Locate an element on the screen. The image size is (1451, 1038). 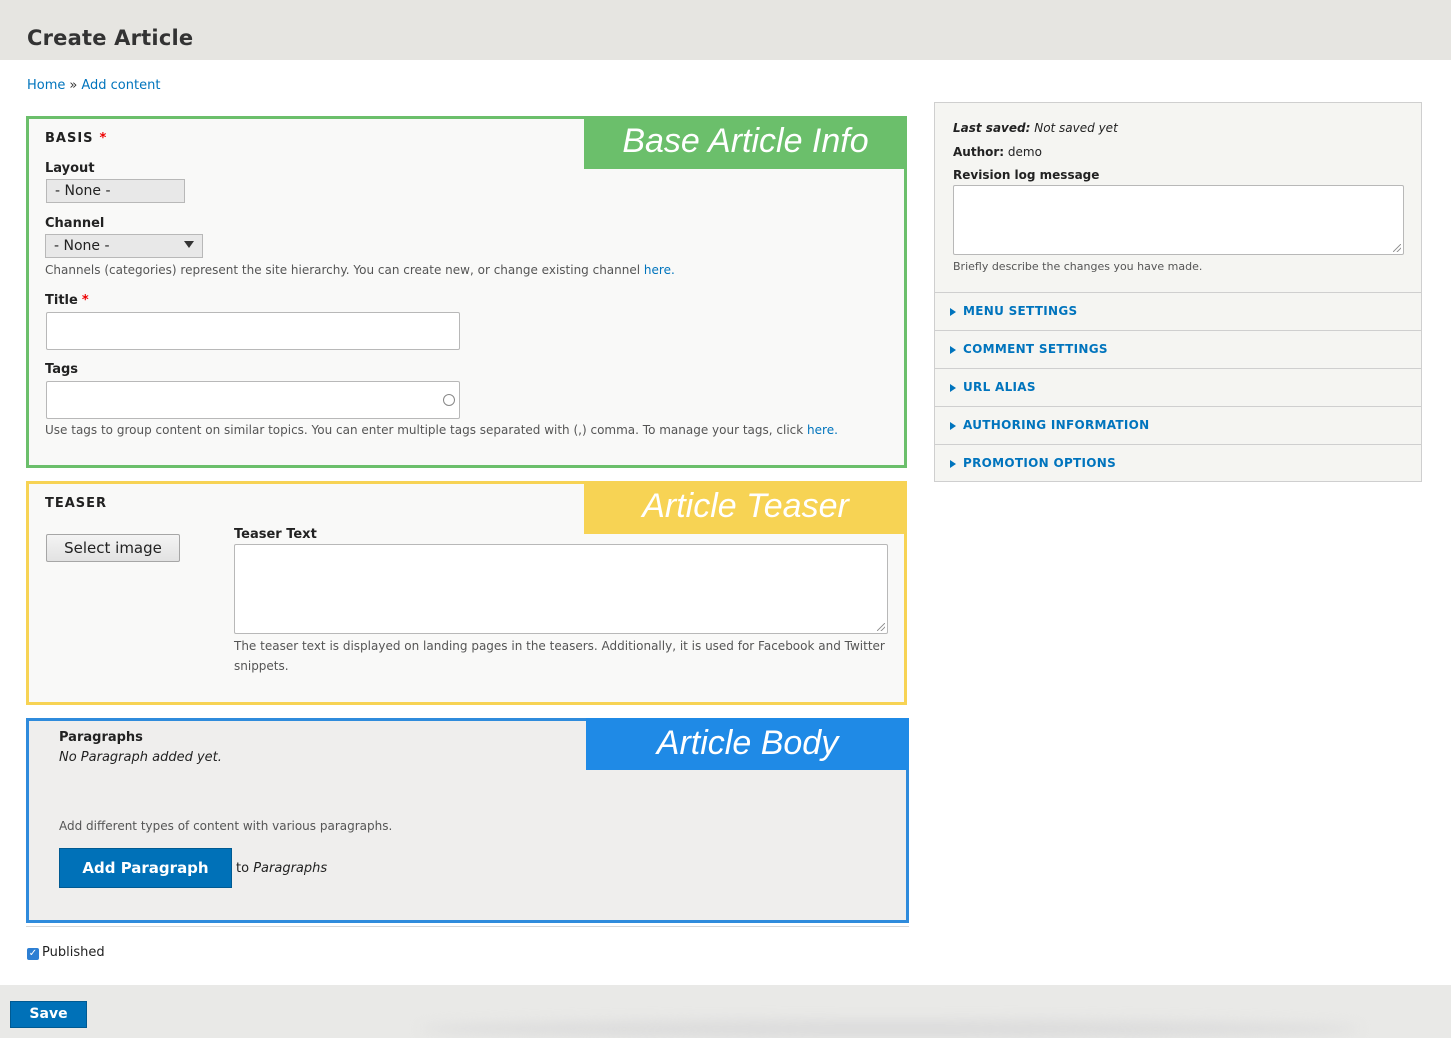
authoring-information-label: AUTHORING INFORMATION is located at coordinates (1056, 425).